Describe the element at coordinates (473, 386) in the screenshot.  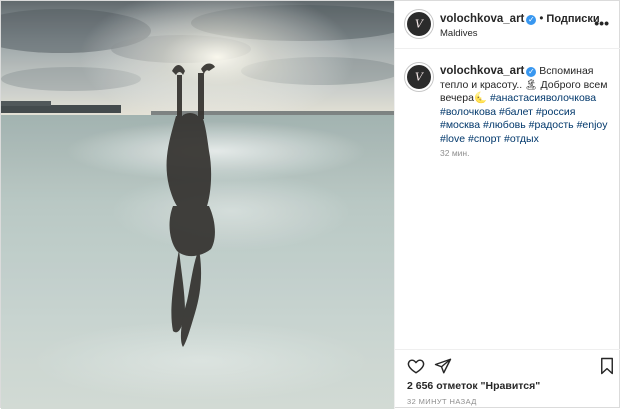
I see `likes-count: 2 656 отметок "Нравится"` at that location.